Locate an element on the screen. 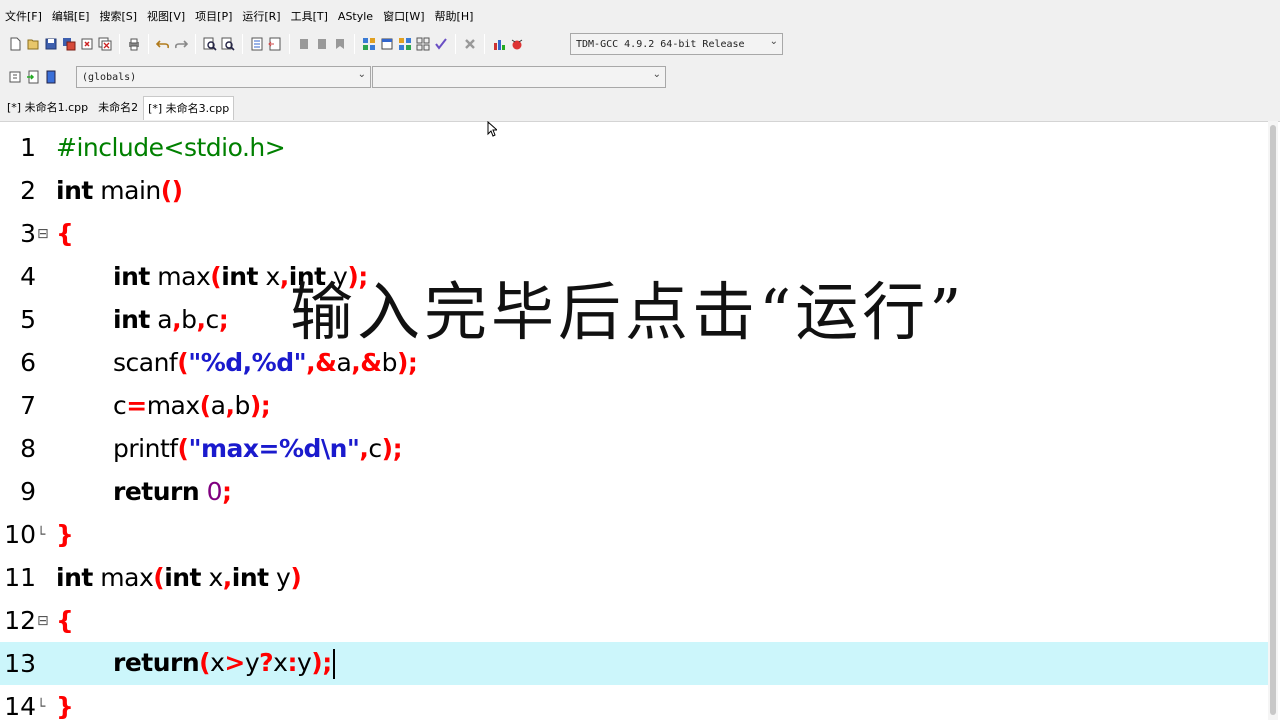 This screenshot has height=720, width=1280. rebuild-icon is located at coordinates (423, 44).